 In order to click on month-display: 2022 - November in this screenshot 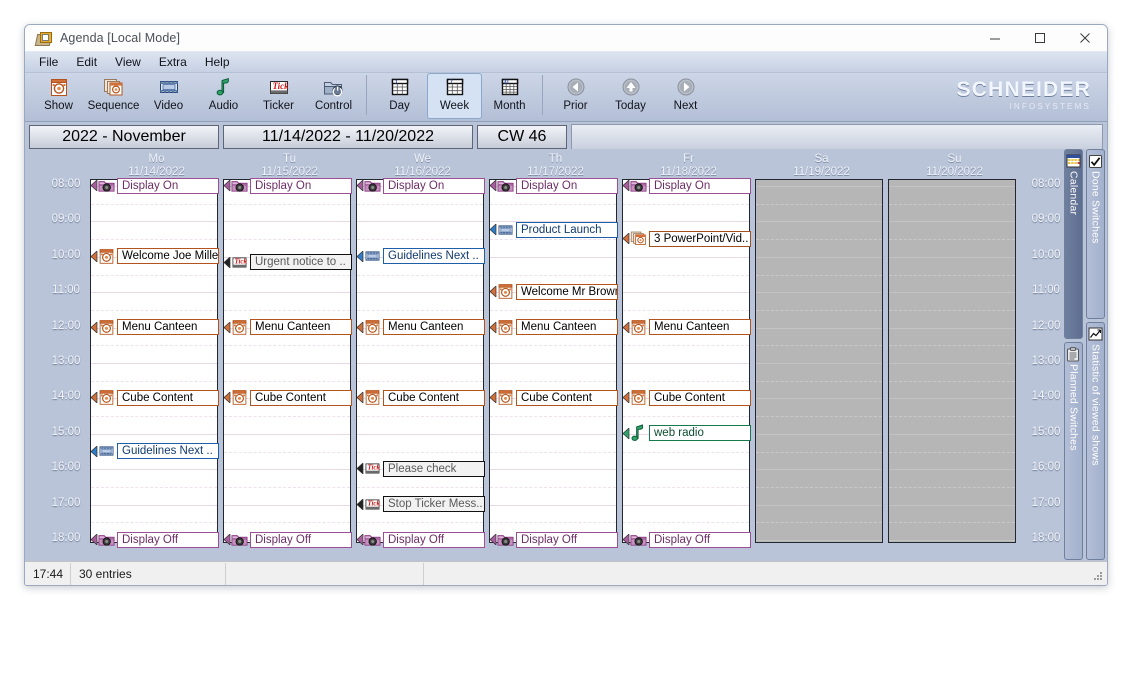, I will do `click(124, 136)`.